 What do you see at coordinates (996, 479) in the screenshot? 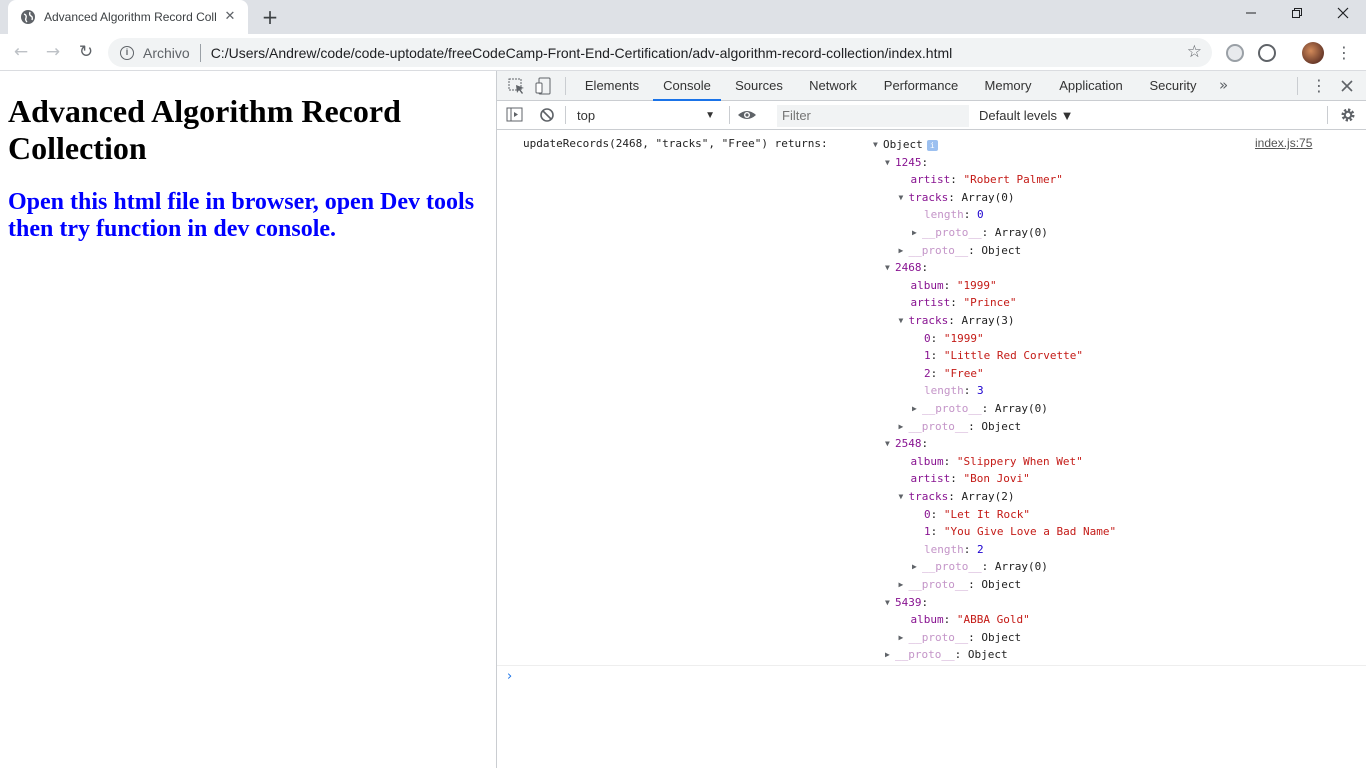
I see `property-value: "Bon Jovi"` at bounding box center [996, 479].